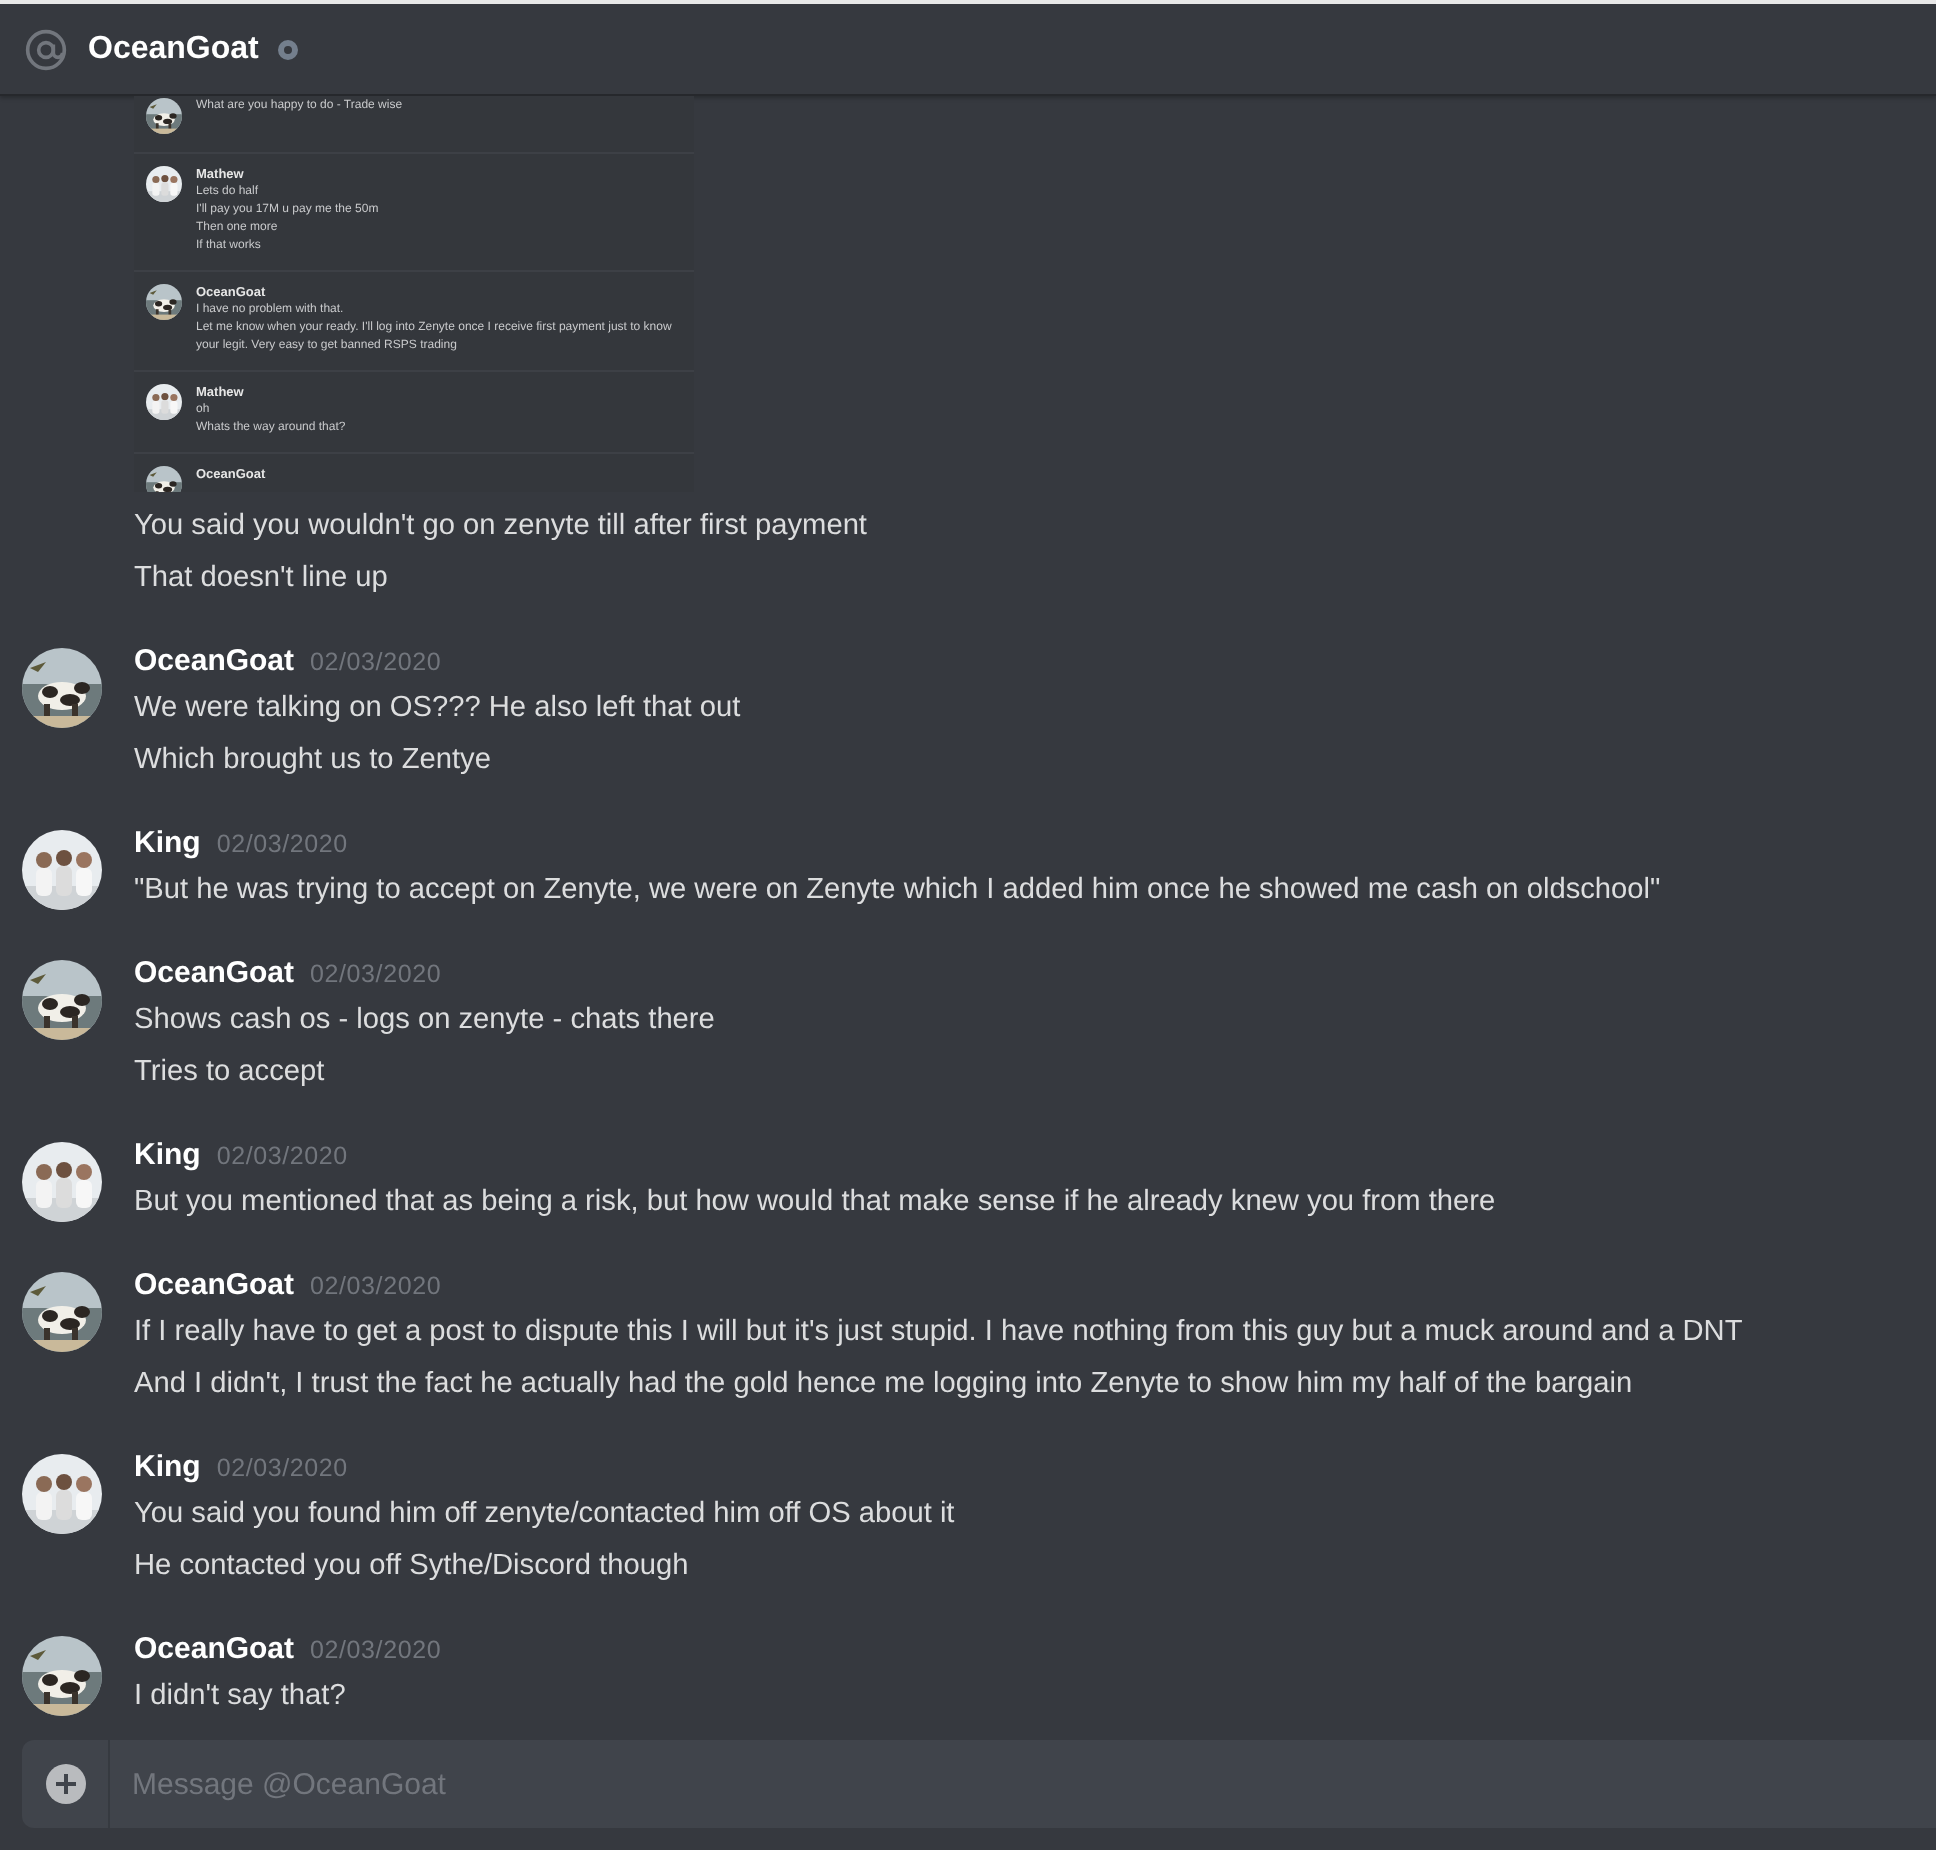 The width and height of the screenshot is (1936, 1850). Describe the element at coordinates (544, 1515) in the screenshot. I see `message-text: You said you found him off zenyte/contacted him off OS about it` at that location.